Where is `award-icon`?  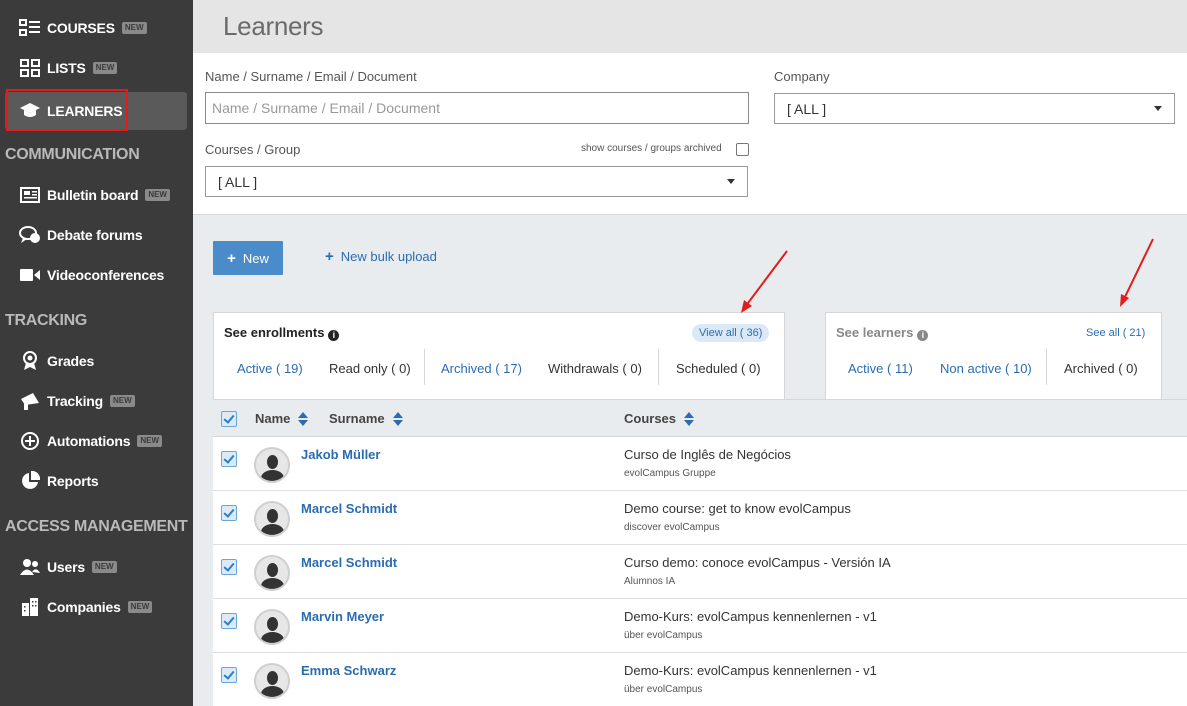
award-icon is located at coordinates (30, 361).